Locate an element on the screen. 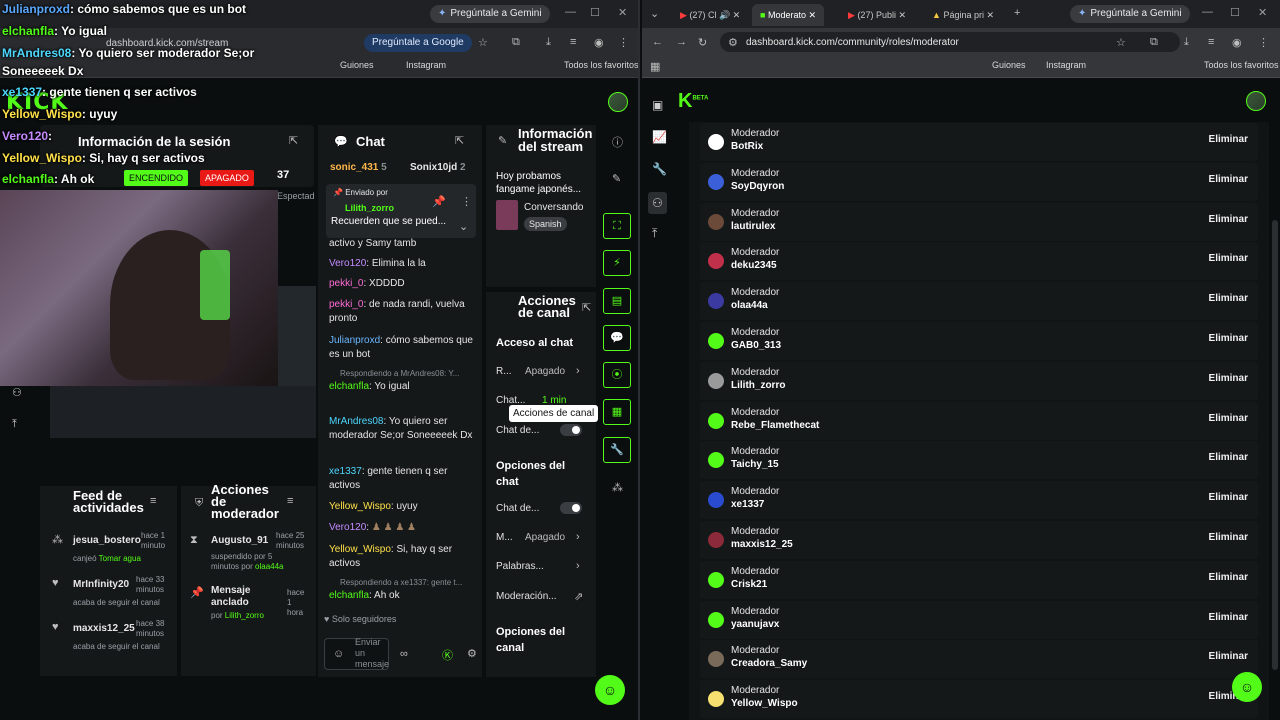 The image size is (1280, 720). reload-icon: ↻ is located at coordinates (702, 42).